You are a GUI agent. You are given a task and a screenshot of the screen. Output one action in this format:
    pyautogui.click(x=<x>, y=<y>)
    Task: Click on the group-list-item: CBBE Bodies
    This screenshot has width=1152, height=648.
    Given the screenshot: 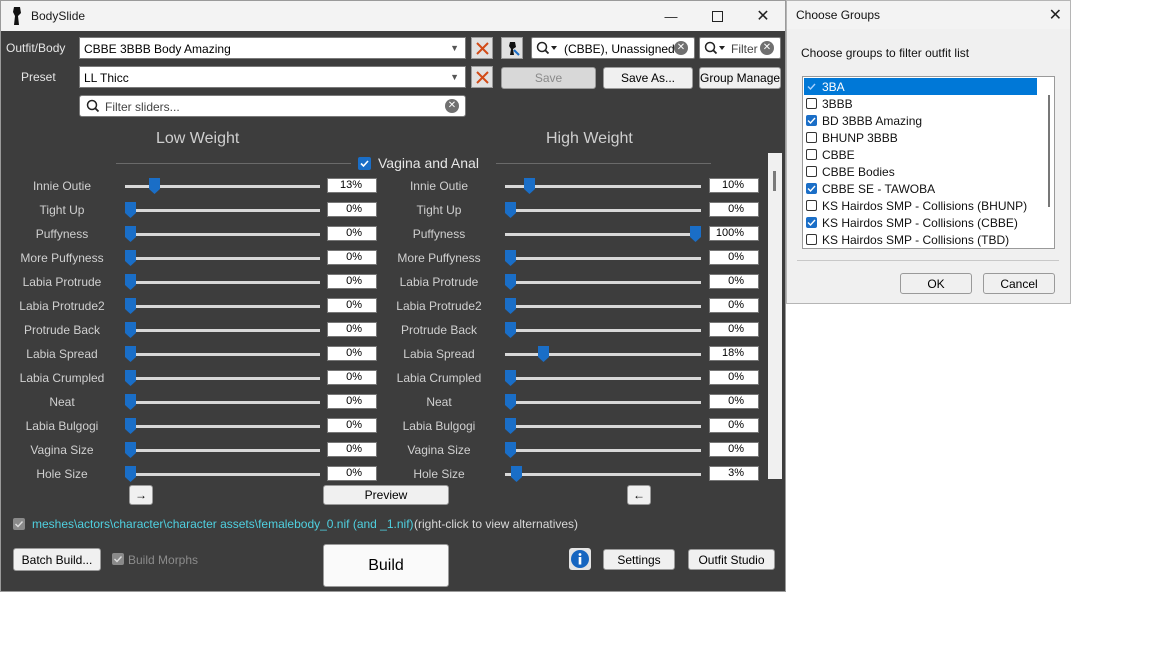 What is the action you would take?
    pyautogui.click(x=920, y=171)
    